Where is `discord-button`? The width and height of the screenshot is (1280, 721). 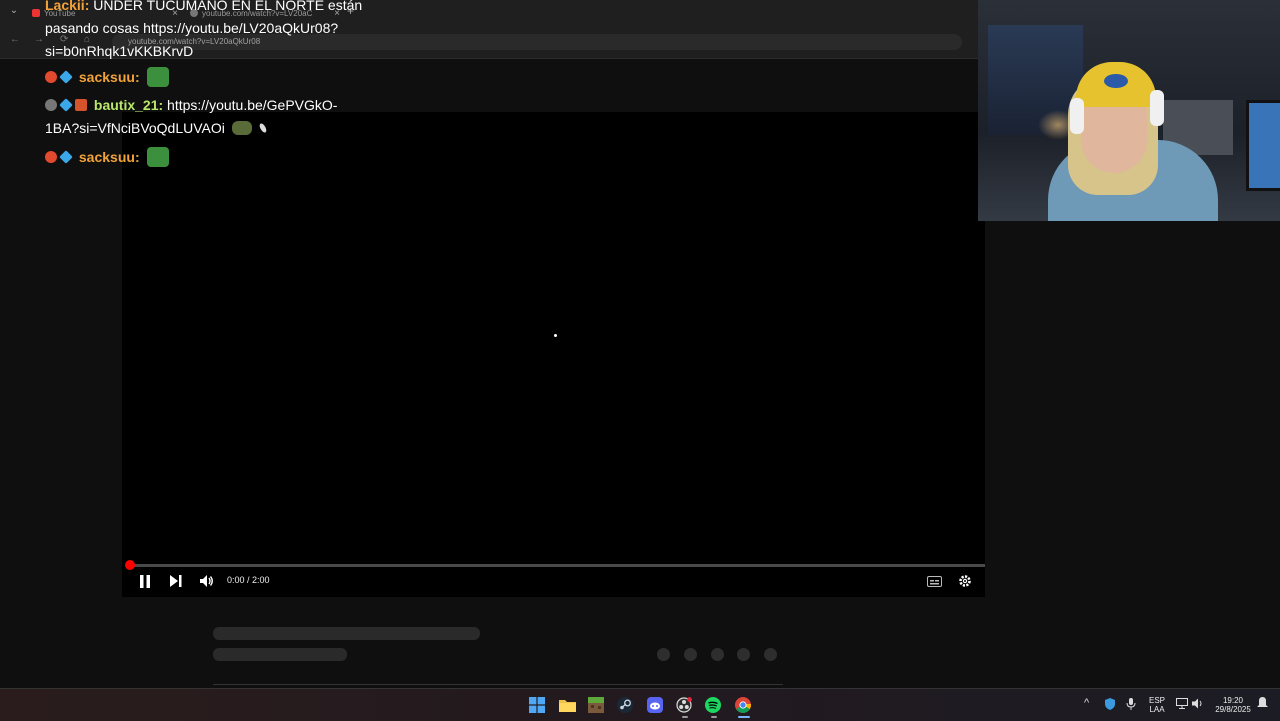
discord-button is located at coordinates (655, 705).